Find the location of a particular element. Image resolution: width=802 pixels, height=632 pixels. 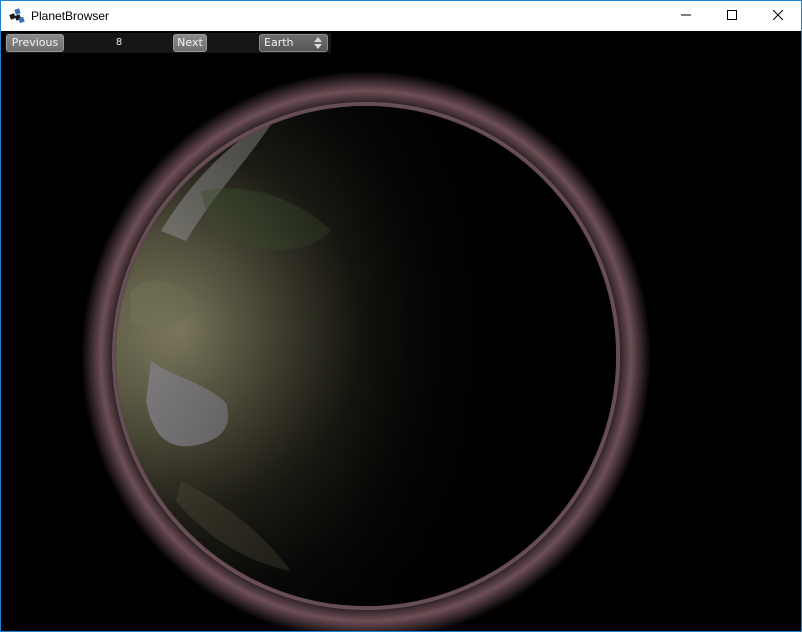

maximize-icon is located at coordinates (732, 16).